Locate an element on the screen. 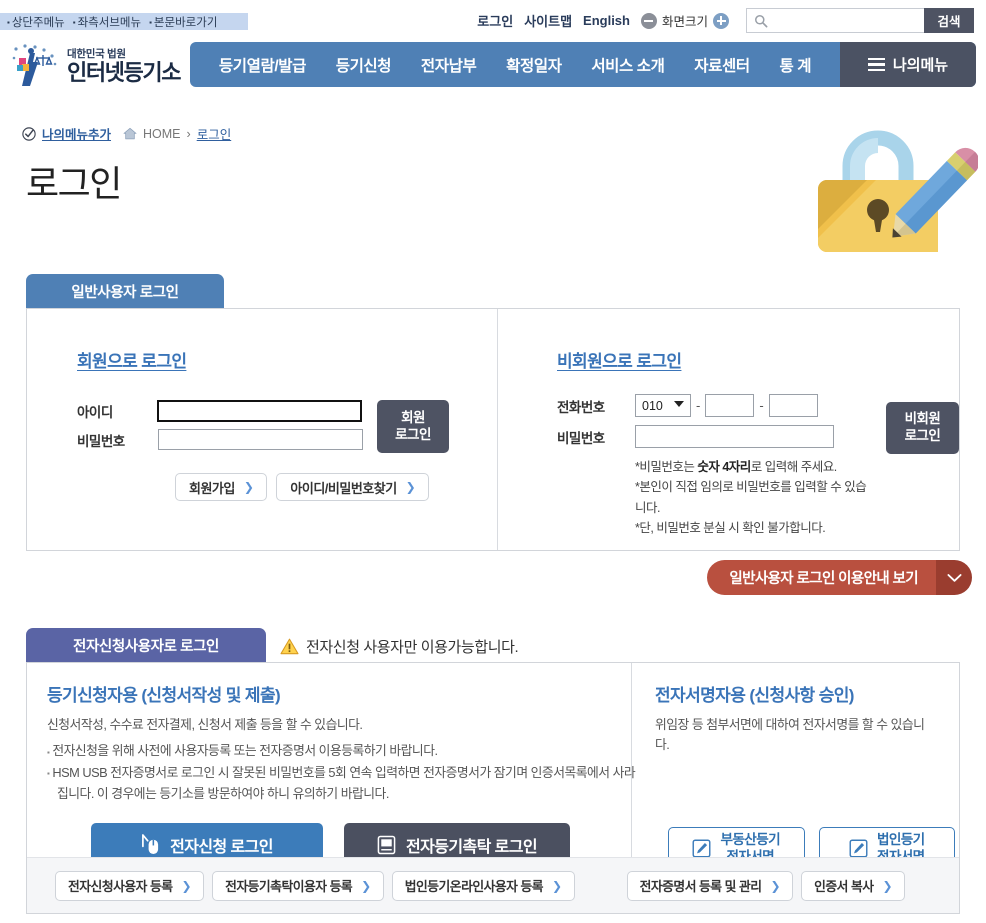 The height and width of the screenshot is (923, 986). zoom-out-icon is located at coordinates (648, 20).